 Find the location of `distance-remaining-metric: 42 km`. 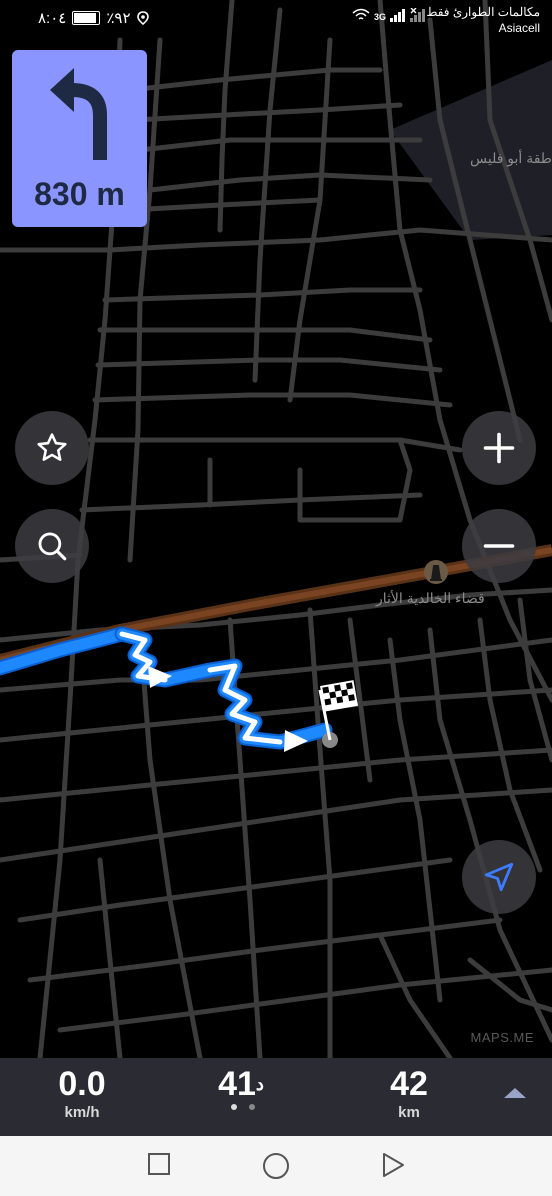

distance-remaining-metric: 42 km is located at coordinates (409, 1092).